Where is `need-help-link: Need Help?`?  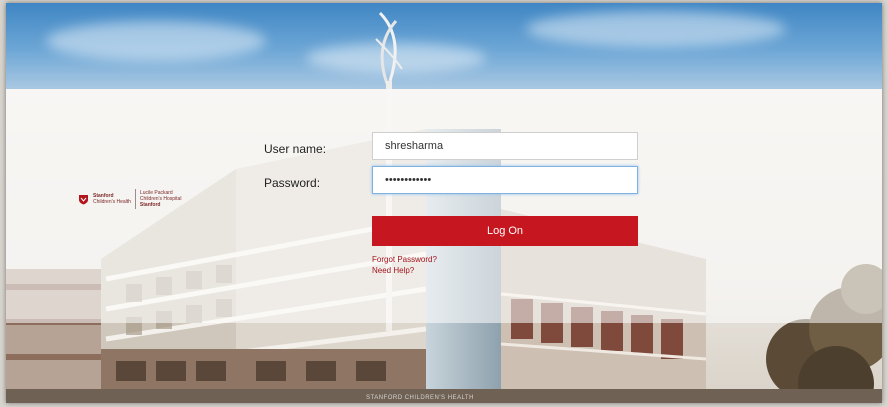
need-help-link: Need Help? is located at coordinates (393, 270).